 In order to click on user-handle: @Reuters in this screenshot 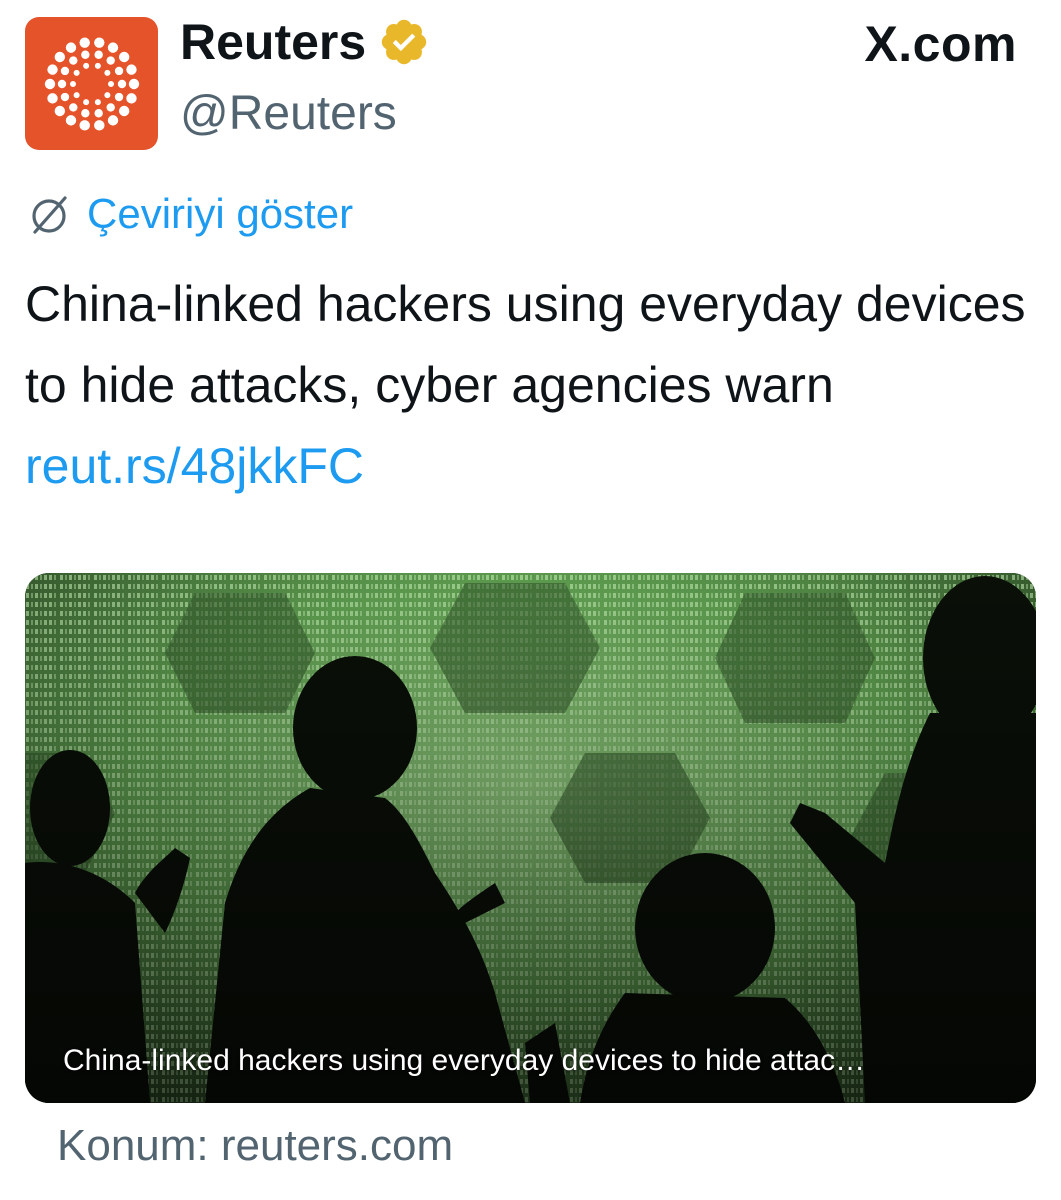, I will do `click(288, 114)`.